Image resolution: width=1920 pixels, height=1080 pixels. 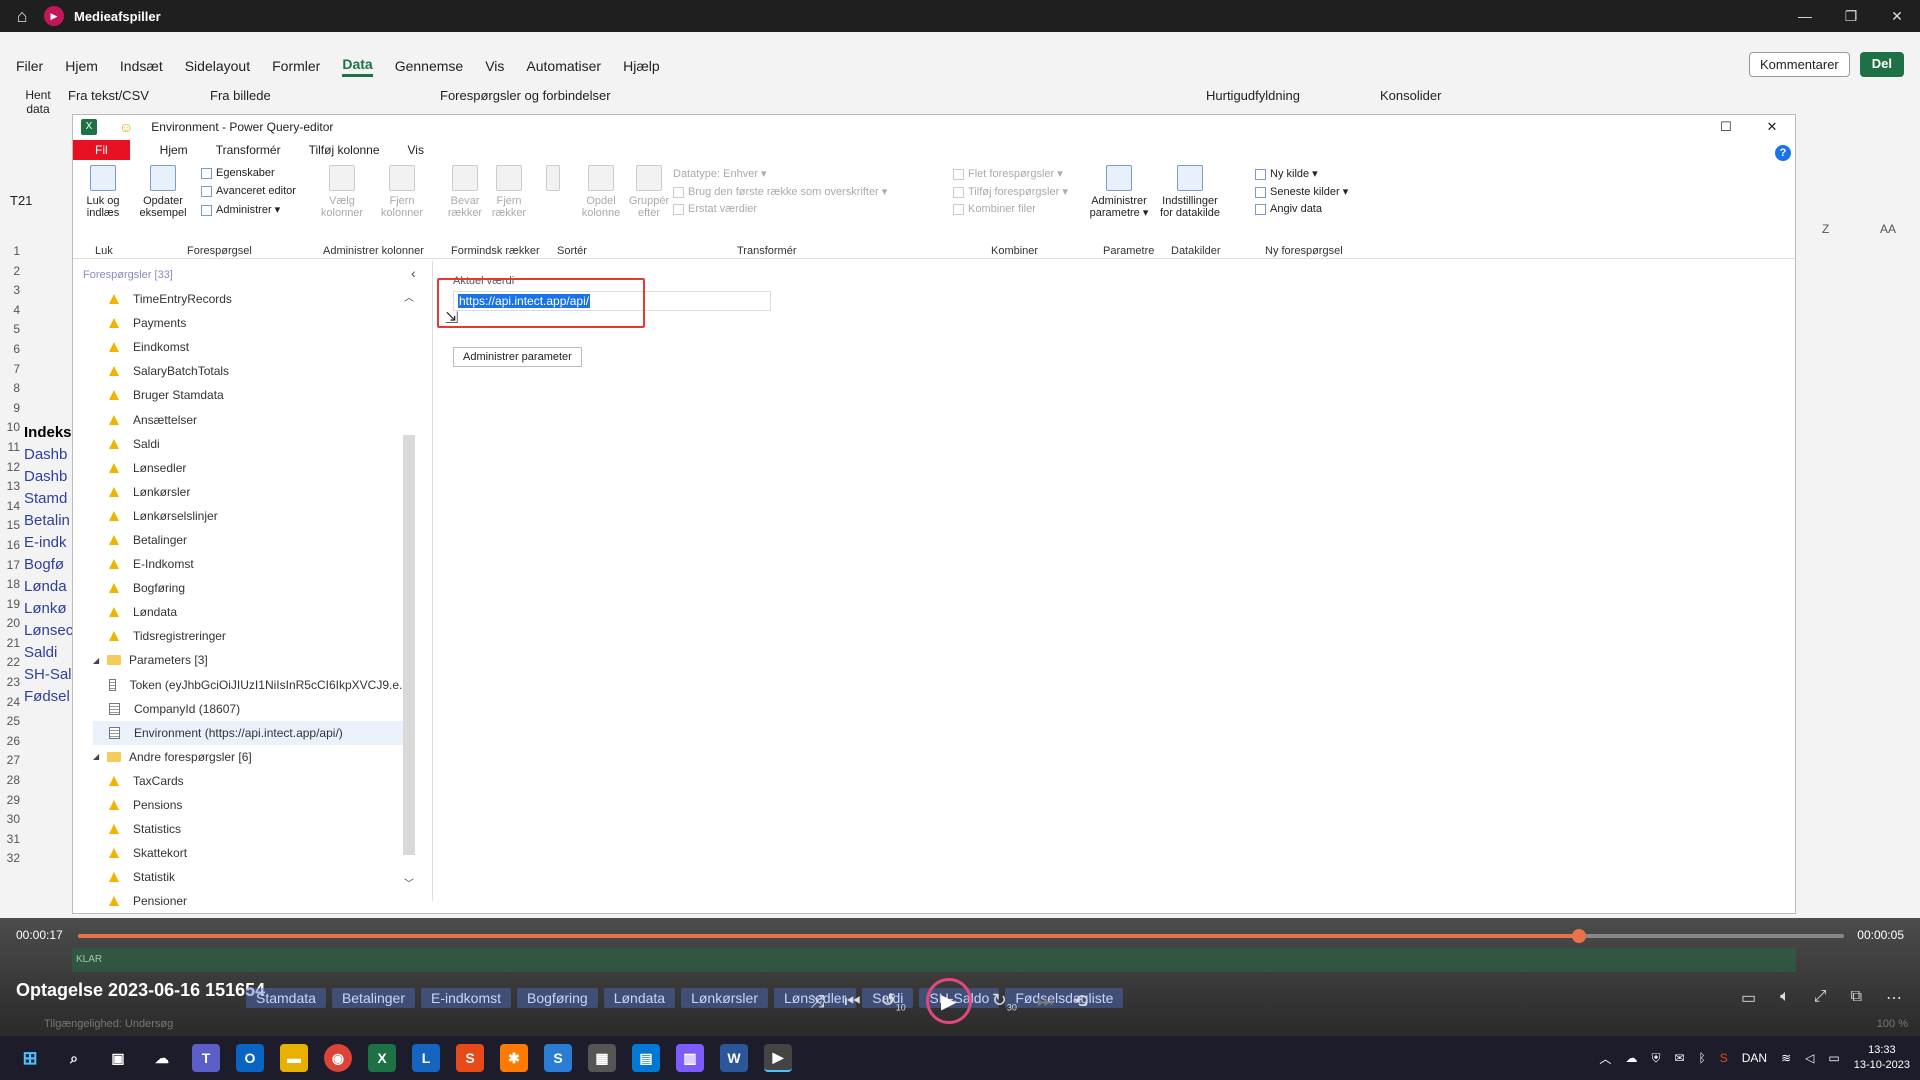 What do you see at coordinates (1772, 127) in the screenshot?
I see `pq-close-icon: ✕` at bounding box center [1772, 127].